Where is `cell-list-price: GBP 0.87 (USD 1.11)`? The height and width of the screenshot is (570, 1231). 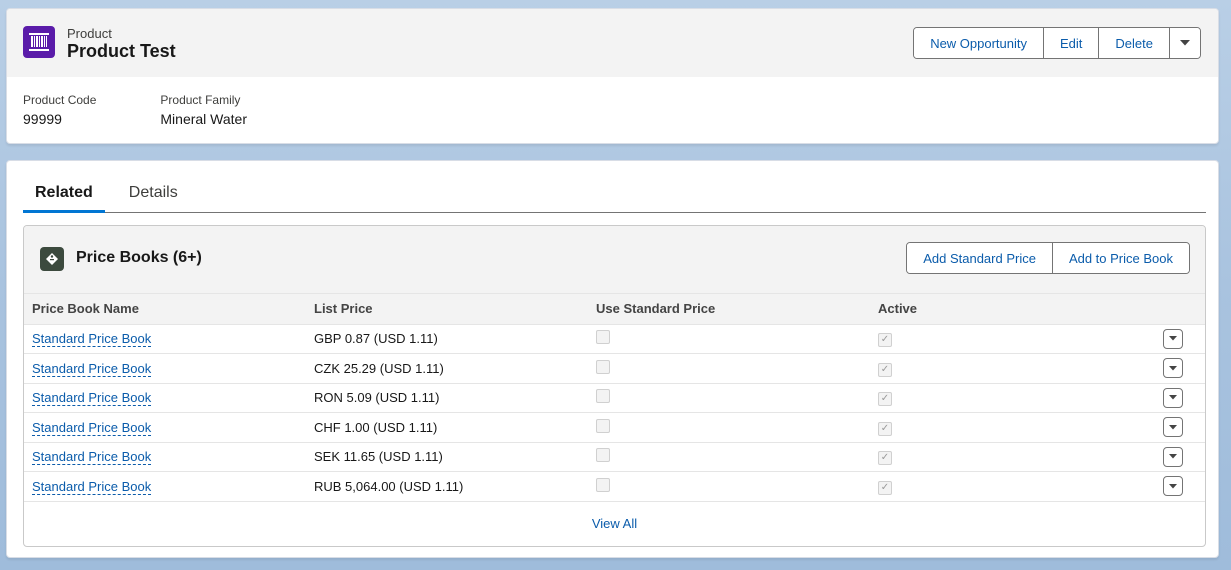
cell-list-price: GBP 0.87 (USD 1.11) is located at coordinates (447, 339).